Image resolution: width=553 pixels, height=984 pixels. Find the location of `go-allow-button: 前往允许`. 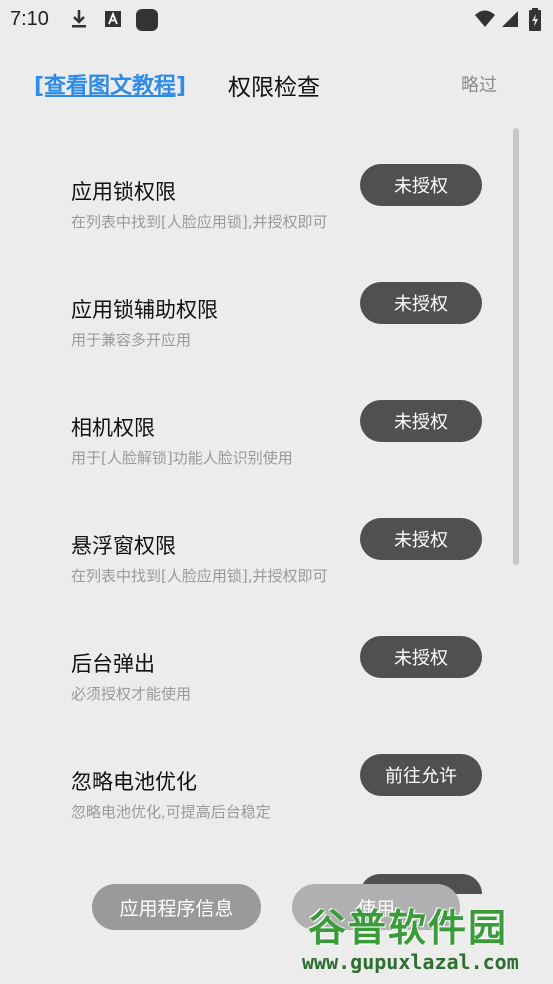

go-allow-button: 前往允许 is located at coordinates (421, 775).